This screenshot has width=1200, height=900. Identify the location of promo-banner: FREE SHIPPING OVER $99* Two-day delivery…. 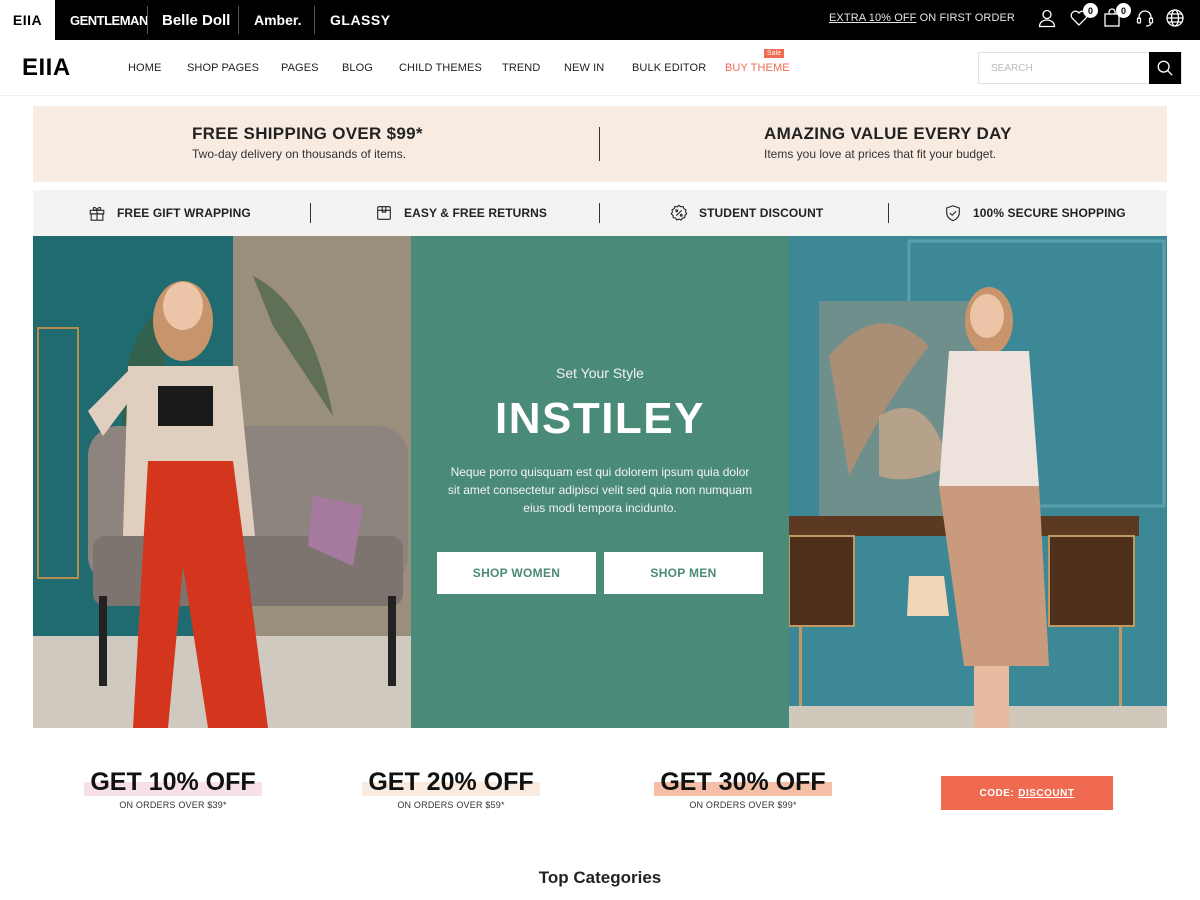
(600, 144).